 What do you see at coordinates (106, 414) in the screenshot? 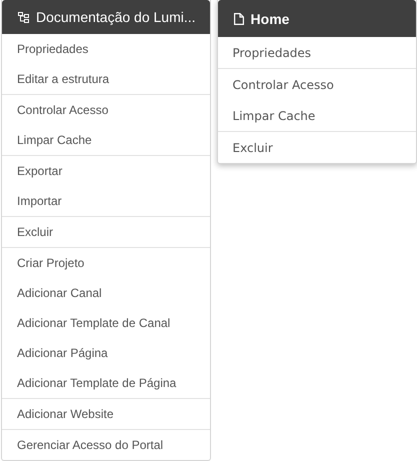
I see `menu-item: Adicionar Website` at bounding box center [106, 414].